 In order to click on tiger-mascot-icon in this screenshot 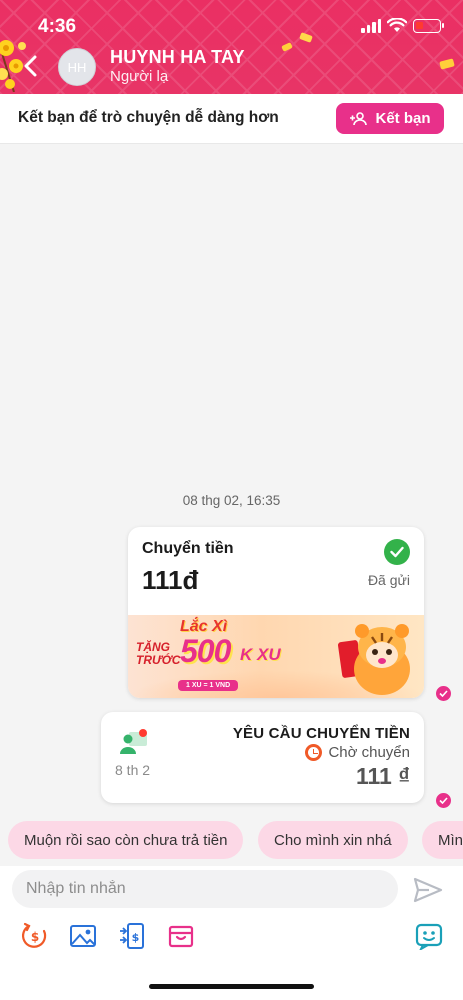, I will do `click(382, 659)`.